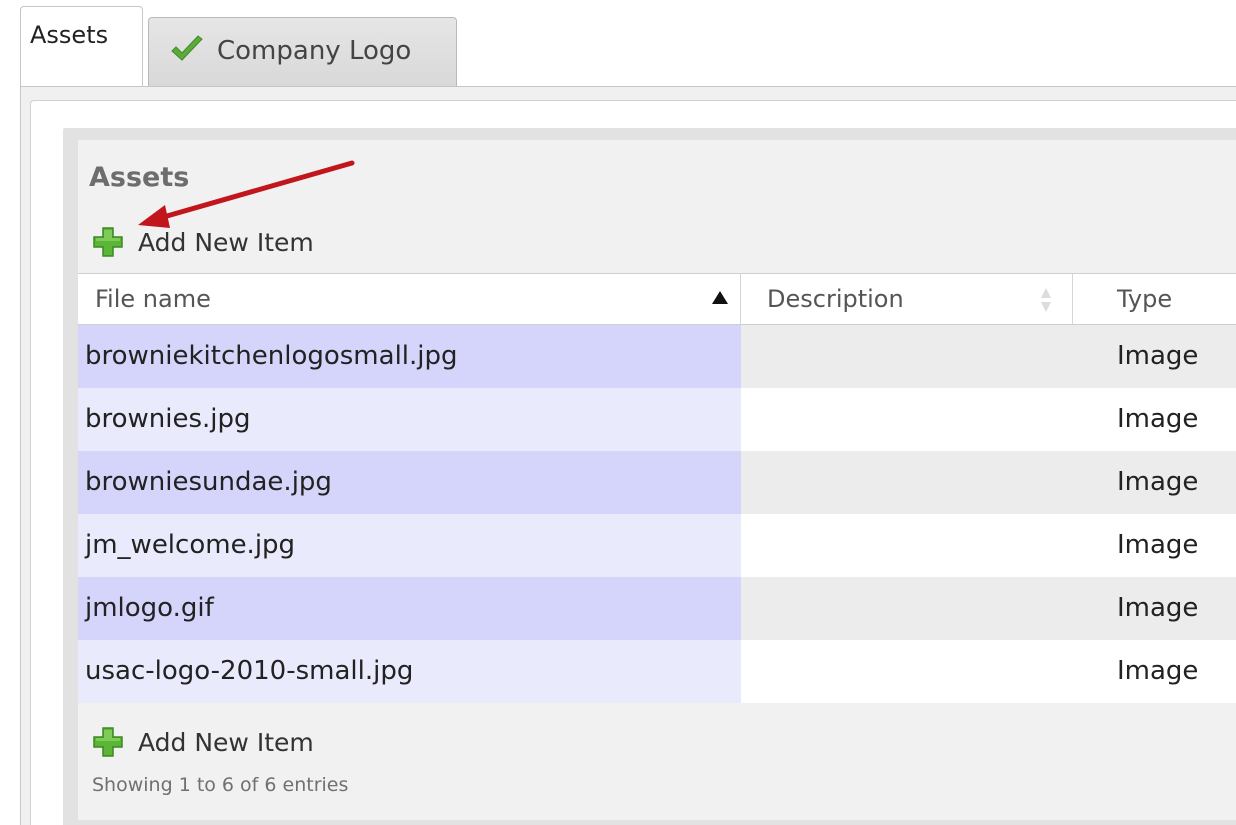 The height and width of the screenshot is (825, 1236). What do you see at coordinates (409, 419) in the screenshot?
I see `cell-file-name: brownies.jpg` at bounding box center [409, 419].